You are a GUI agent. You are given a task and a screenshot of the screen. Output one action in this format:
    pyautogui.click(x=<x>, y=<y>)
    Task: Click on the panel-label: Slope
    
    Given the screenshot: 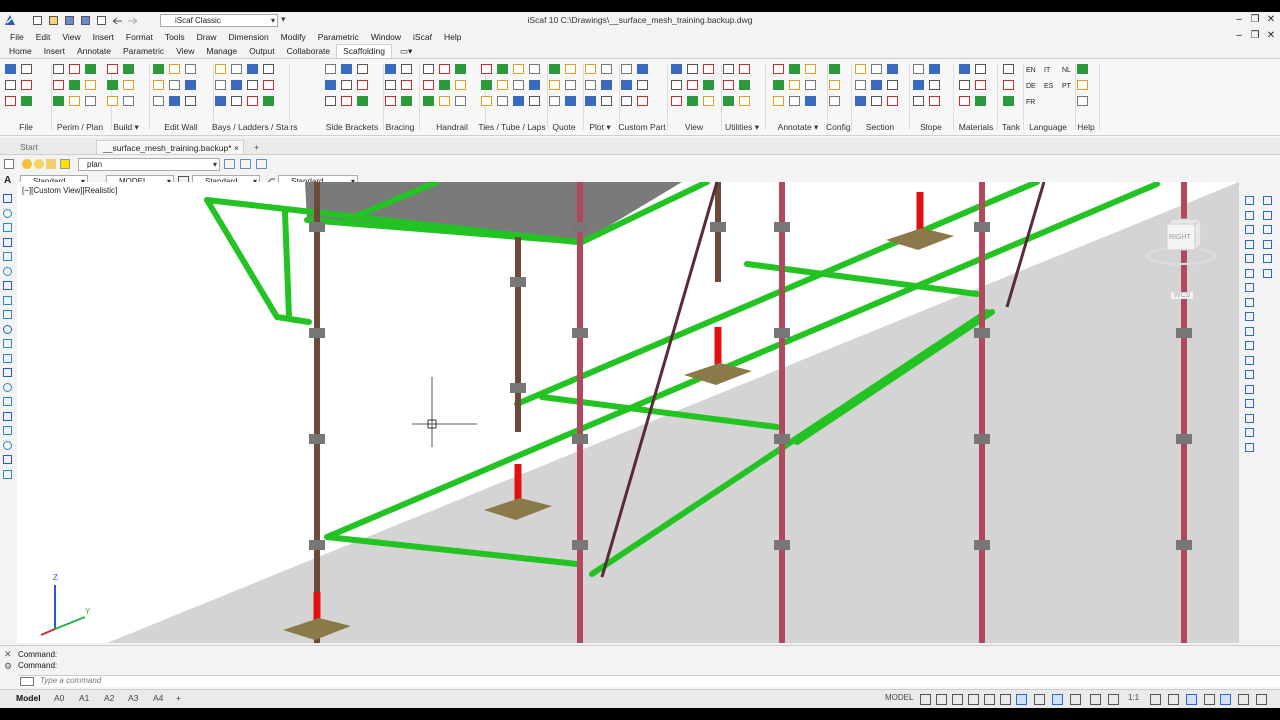 What is the action you would take?
    pyautogui.click(x=931, y=127)
    